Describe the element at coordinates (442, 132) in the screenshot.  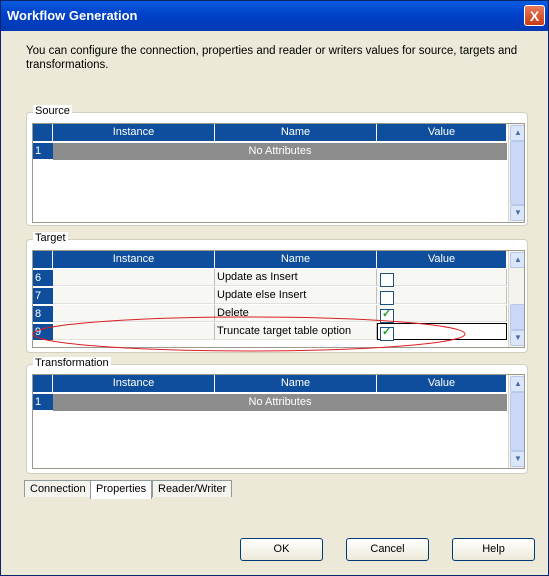
I see `source-value-header: Value` at that location.